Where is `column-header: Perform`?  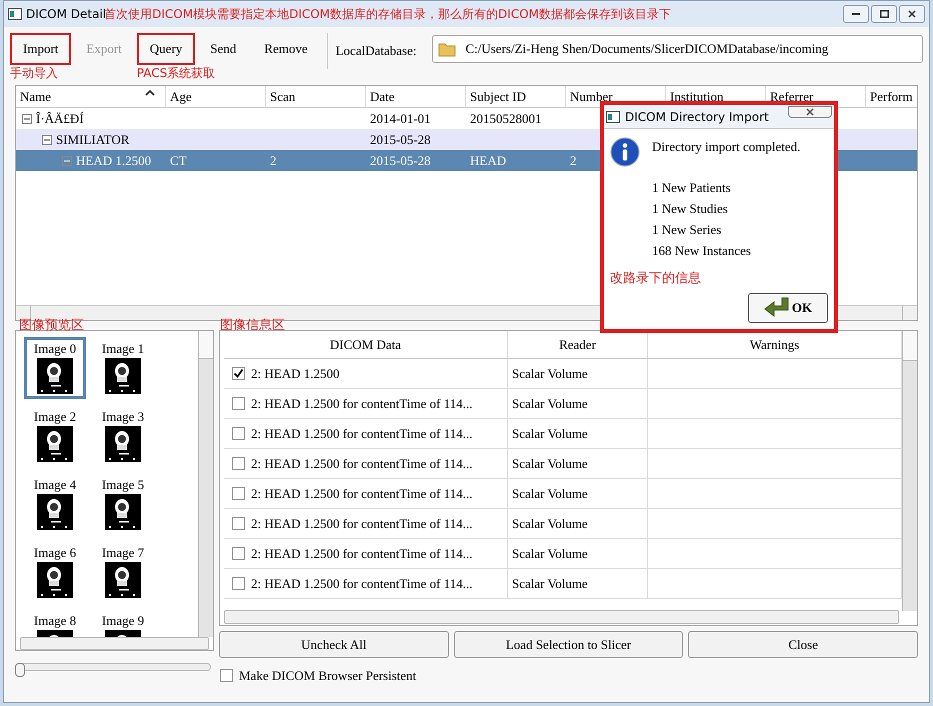
column-header: Perform is located at coordinates (891, 96).